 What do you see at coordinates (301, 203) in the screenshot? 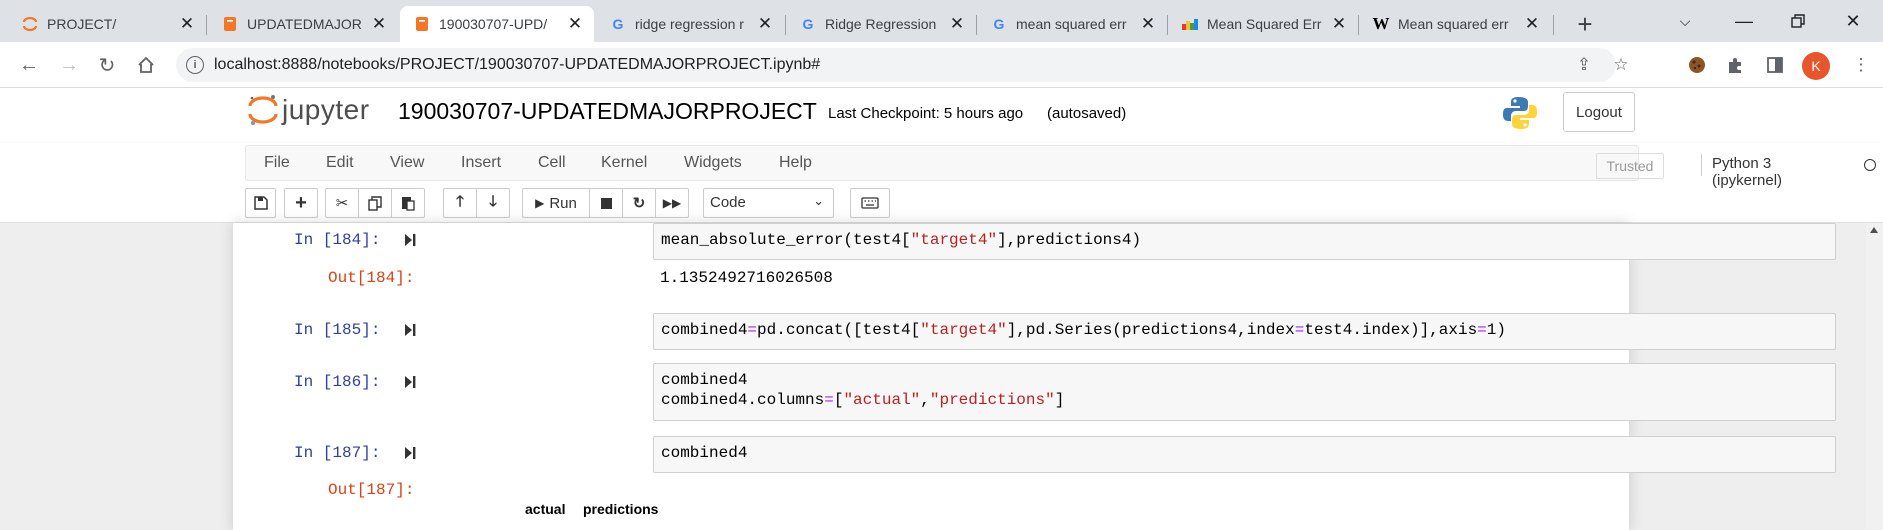
I see `insert-cell-button: +` at bounding box center [301, 203].